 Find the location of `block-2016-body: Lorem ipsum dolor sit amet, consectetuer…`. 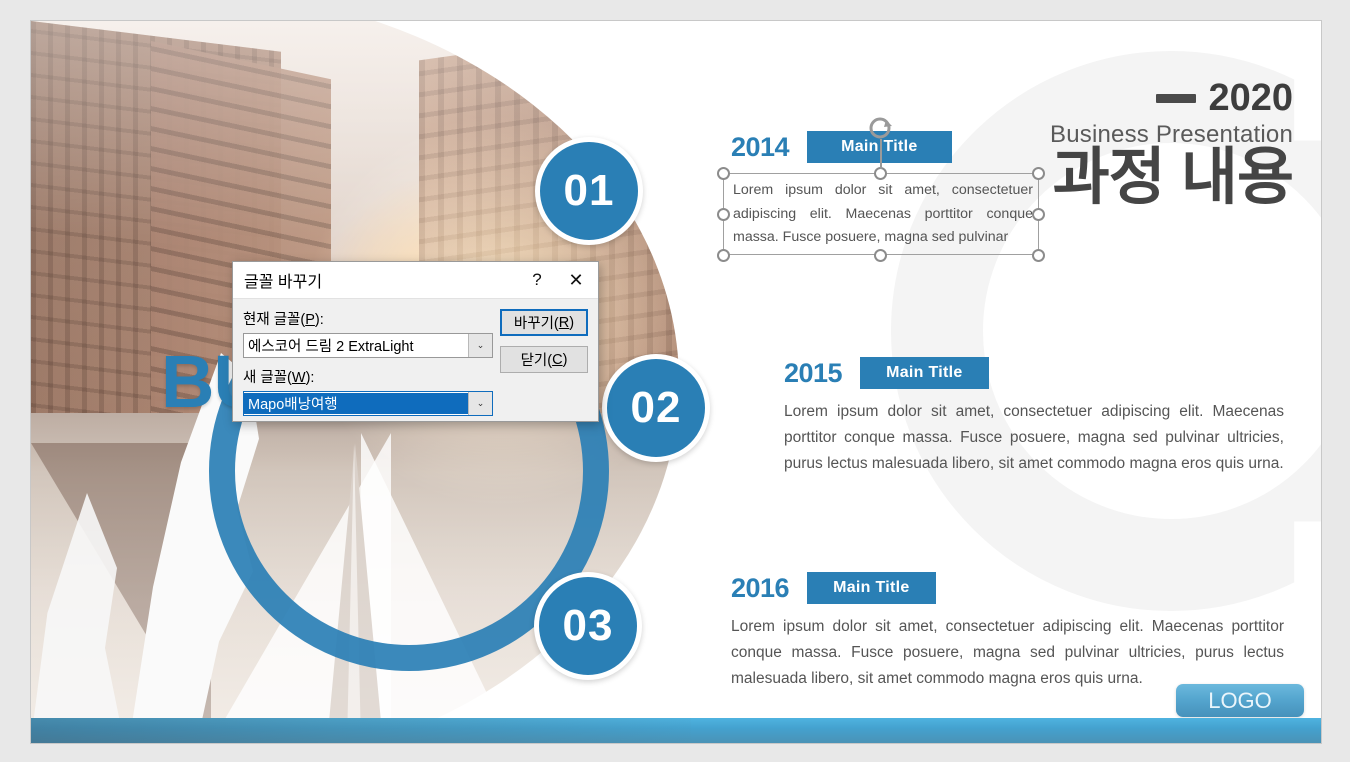

block-2016-body: Lorem ipsum dolor sit amet, consectetuer… is located at coordinates (1007, 653).